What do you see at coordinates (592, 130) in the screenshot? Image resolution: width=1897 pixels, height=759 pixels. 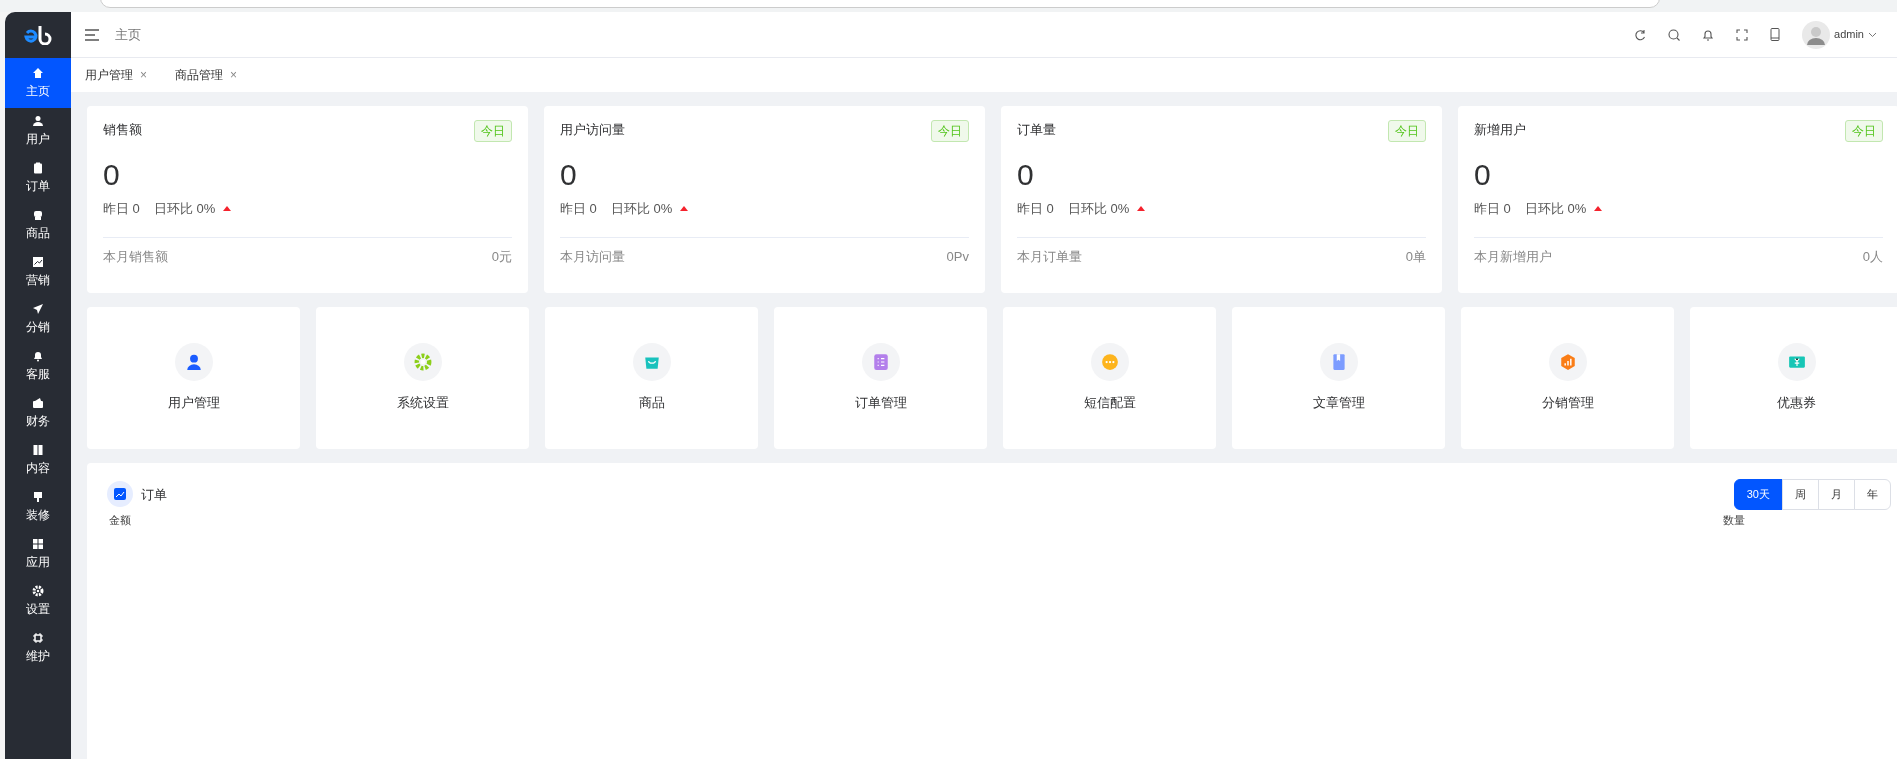 I see `stat-title: 用户访问量` at bounding box center [592, 130].